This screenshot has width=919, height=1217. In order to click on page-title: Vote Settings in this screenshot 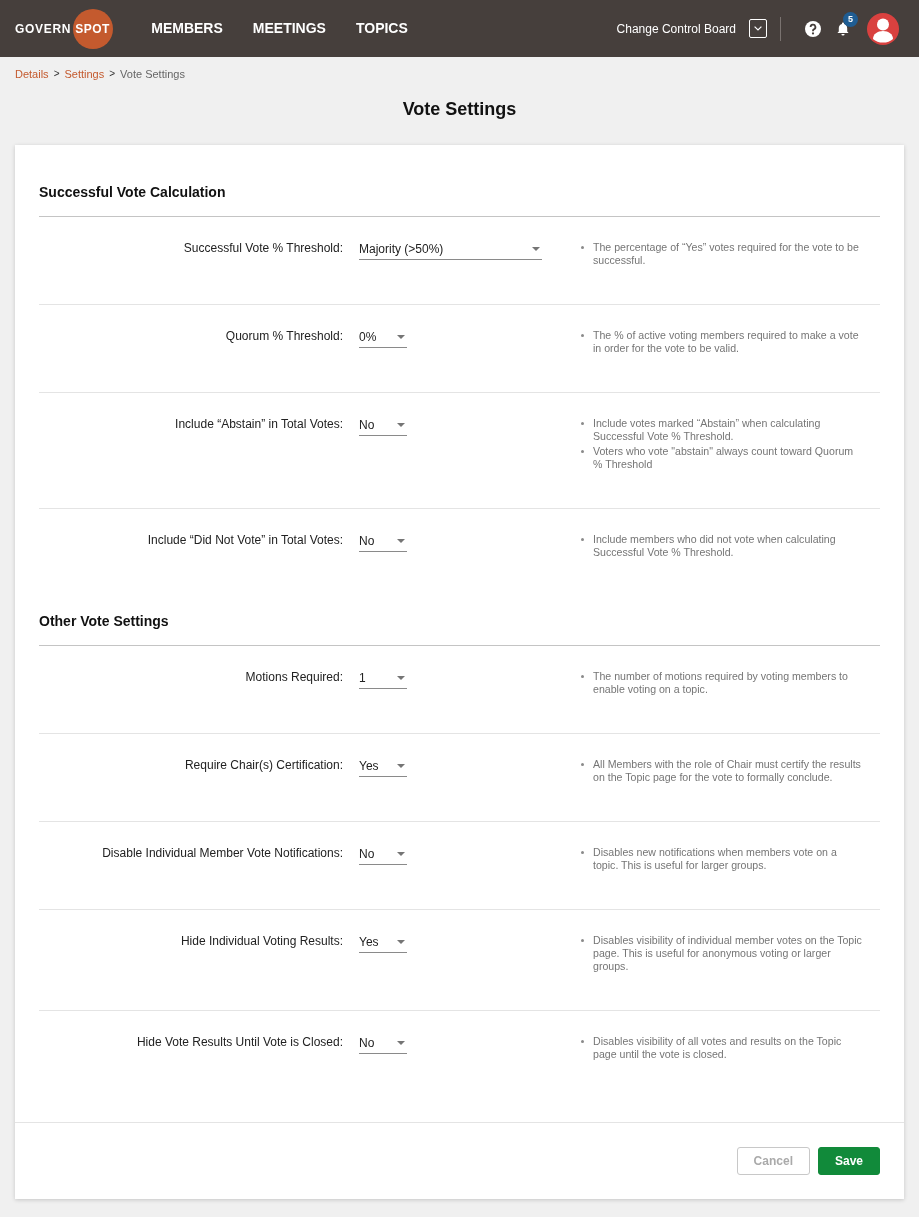, I will do `click(459, 109)`.